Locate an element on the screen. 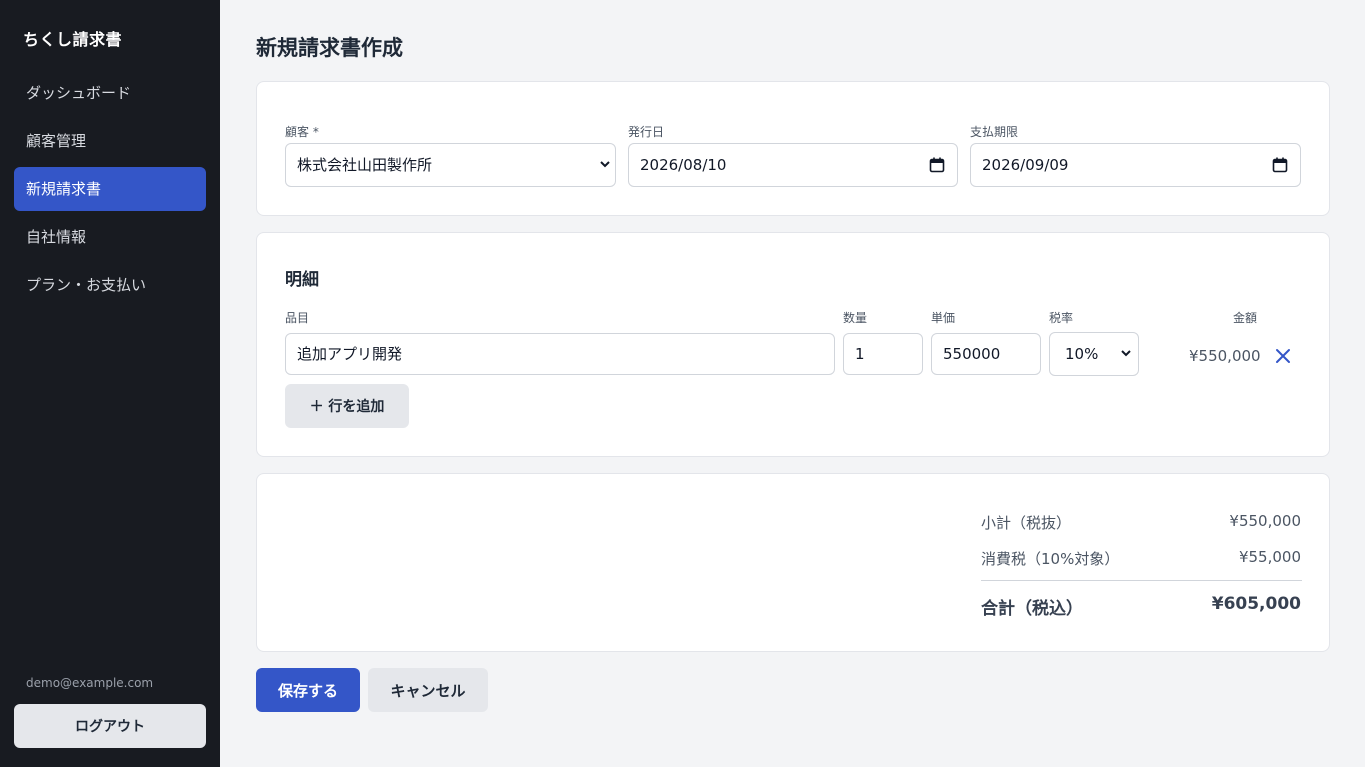 This screenshot has width=1365, height=767. customer-select: 株式会社山田製作所 is located at coordinates (450, 165).